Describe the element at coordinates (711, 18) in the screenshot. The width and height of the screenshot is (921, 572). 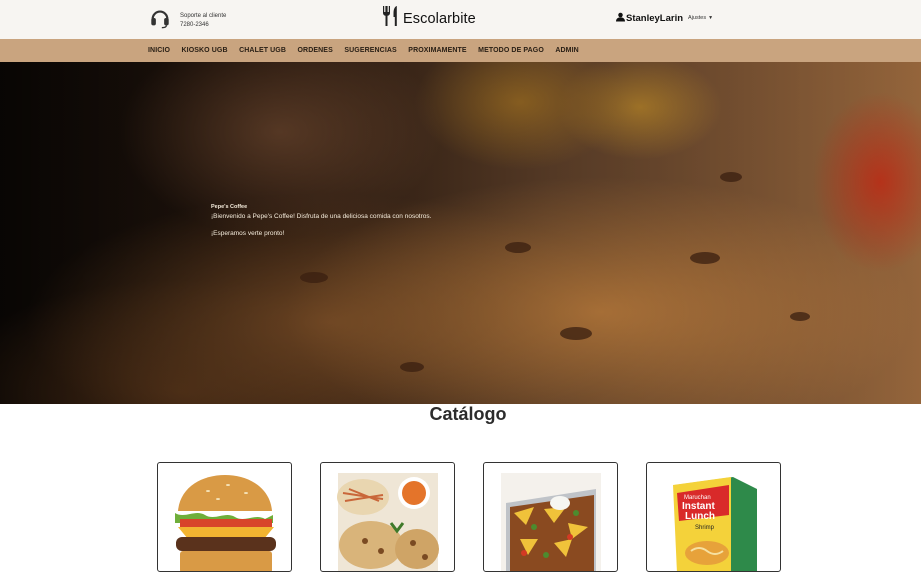
I see `chevron-down-icon: ▼` at that location.